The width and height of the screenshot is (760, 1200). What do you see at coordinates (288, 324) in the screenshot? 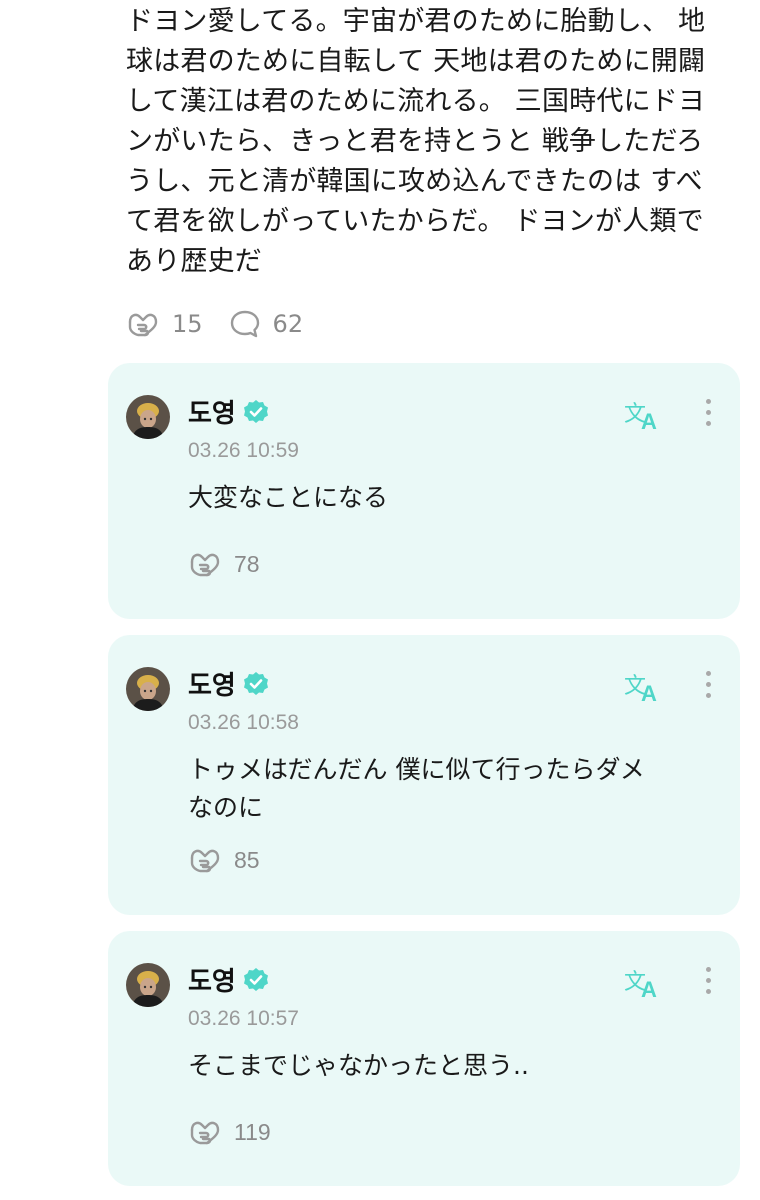
I see `post-comment-count: 62` at bounding box center [288, 324].